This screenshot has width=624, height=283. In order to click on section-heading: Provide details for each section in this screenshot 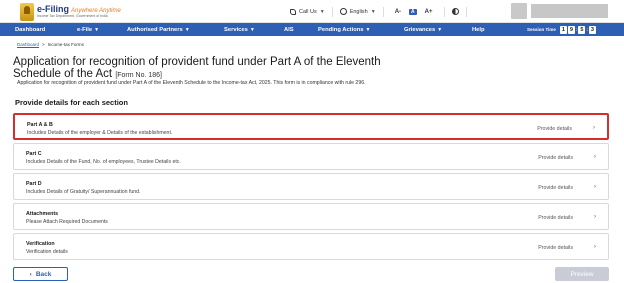, I will do `click(71, 102)`.